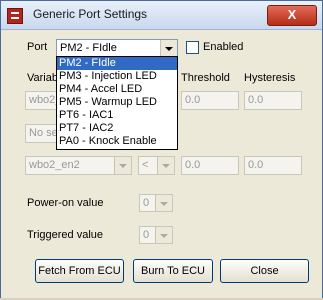  I want to click on burn-to-ecu-button: Burn To ECU, so click(173, 271).